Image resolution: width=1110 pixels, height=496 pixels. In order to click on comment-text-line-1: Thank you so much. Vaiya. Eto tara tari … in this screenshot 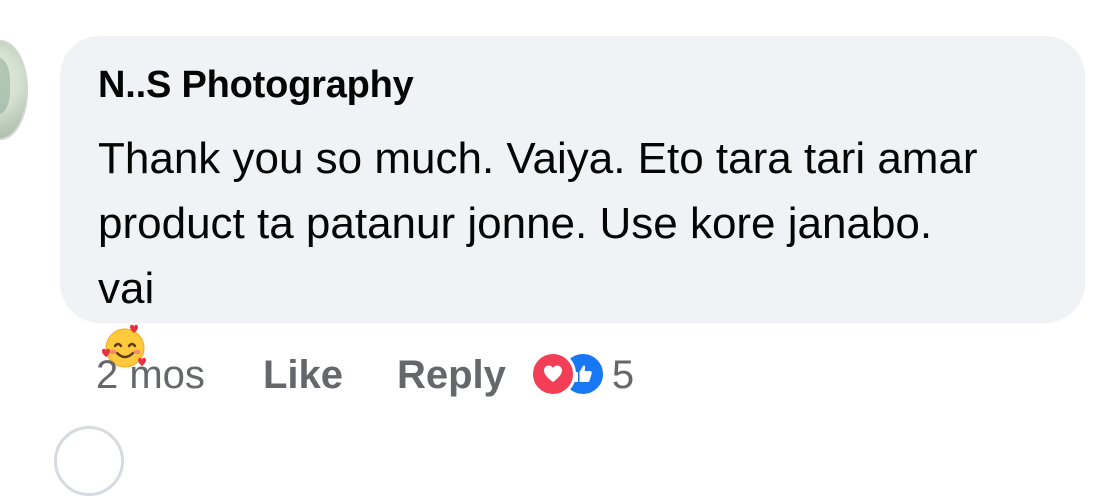, I will do `click(538, 158)`.